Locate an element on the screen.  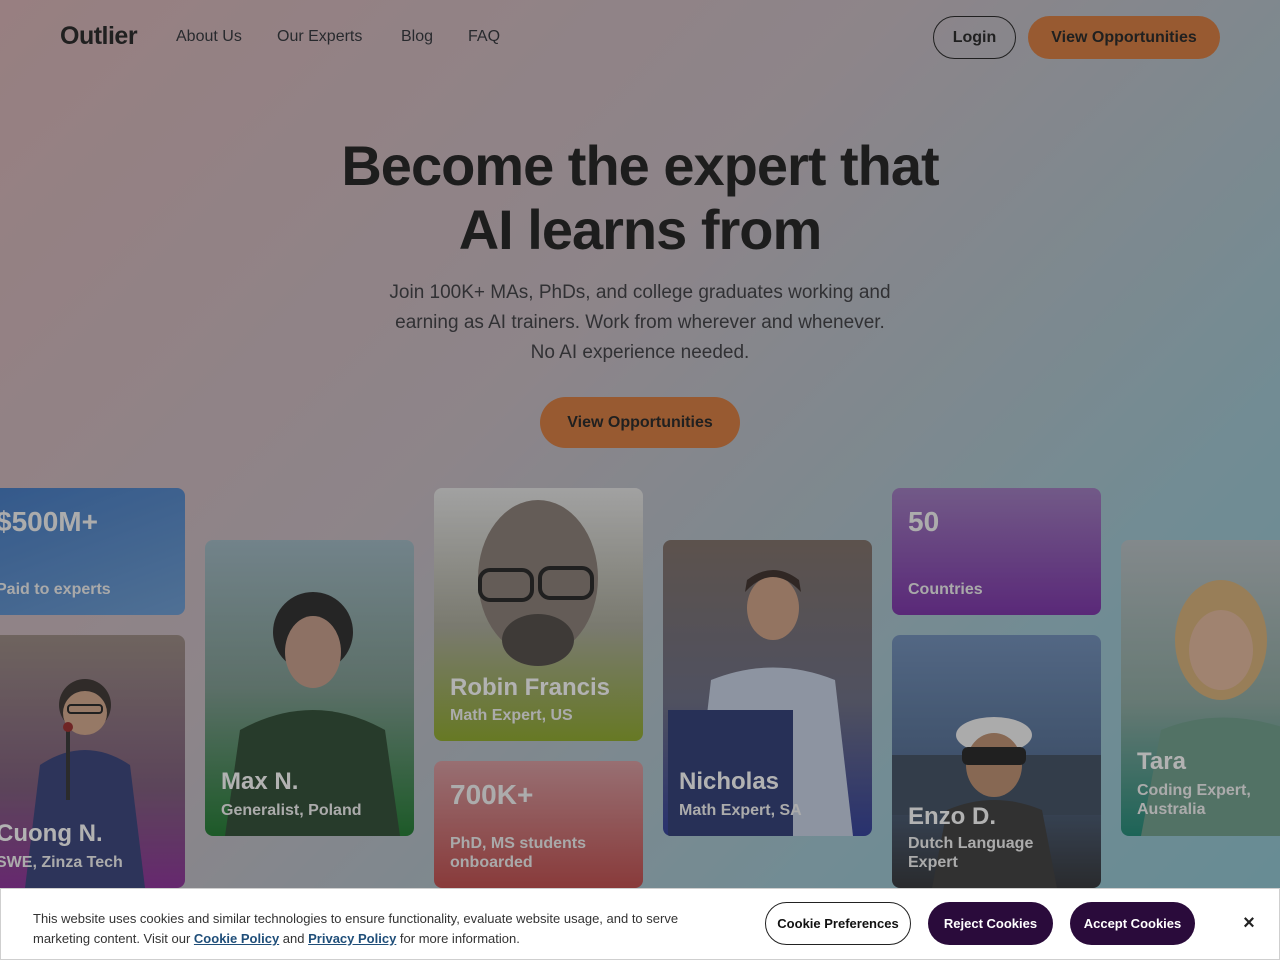
expert-role-line-2: Expert is located at coordinates (933, 862).